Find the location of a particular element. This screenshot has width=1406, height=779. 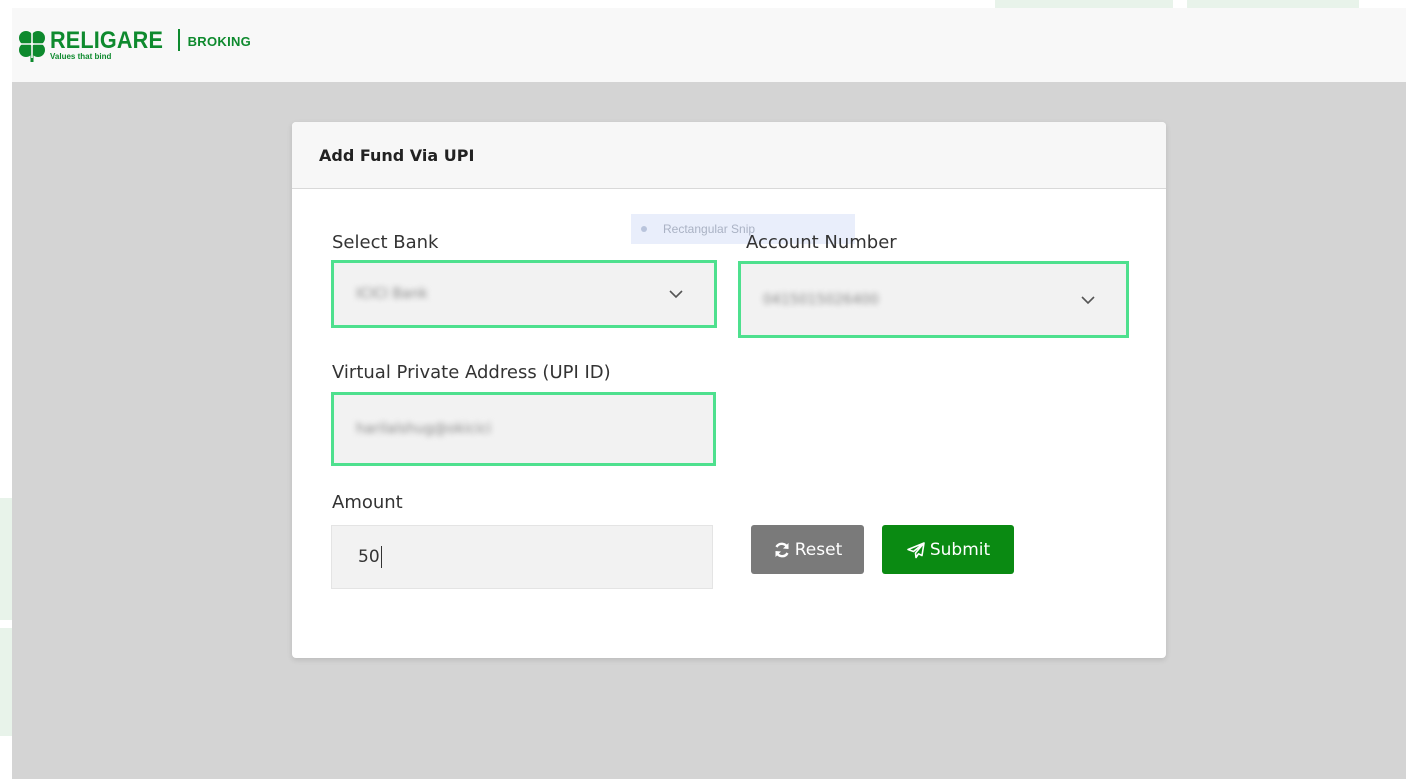

logo-divider is located at coordinates (178, 40).